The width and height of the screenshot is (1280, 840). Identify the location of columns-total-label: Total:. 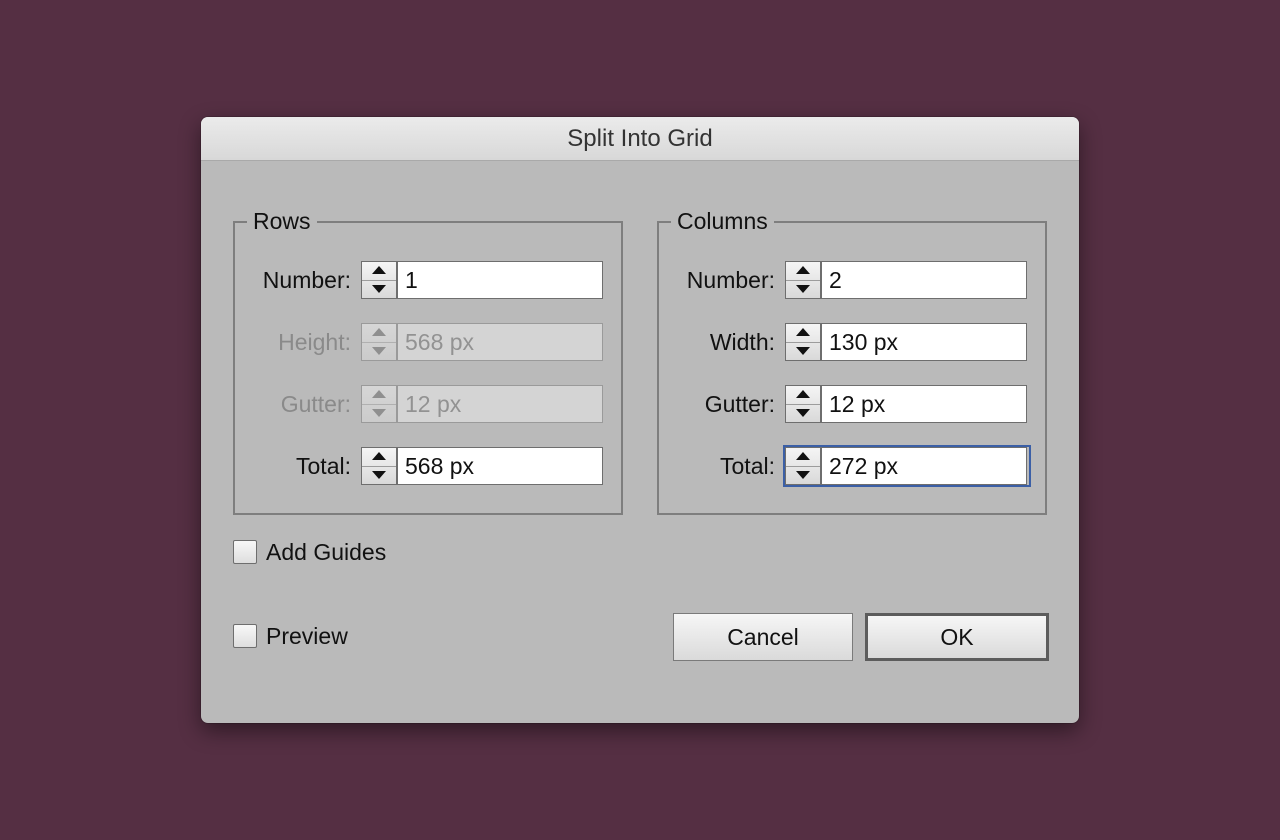
(747, 466).